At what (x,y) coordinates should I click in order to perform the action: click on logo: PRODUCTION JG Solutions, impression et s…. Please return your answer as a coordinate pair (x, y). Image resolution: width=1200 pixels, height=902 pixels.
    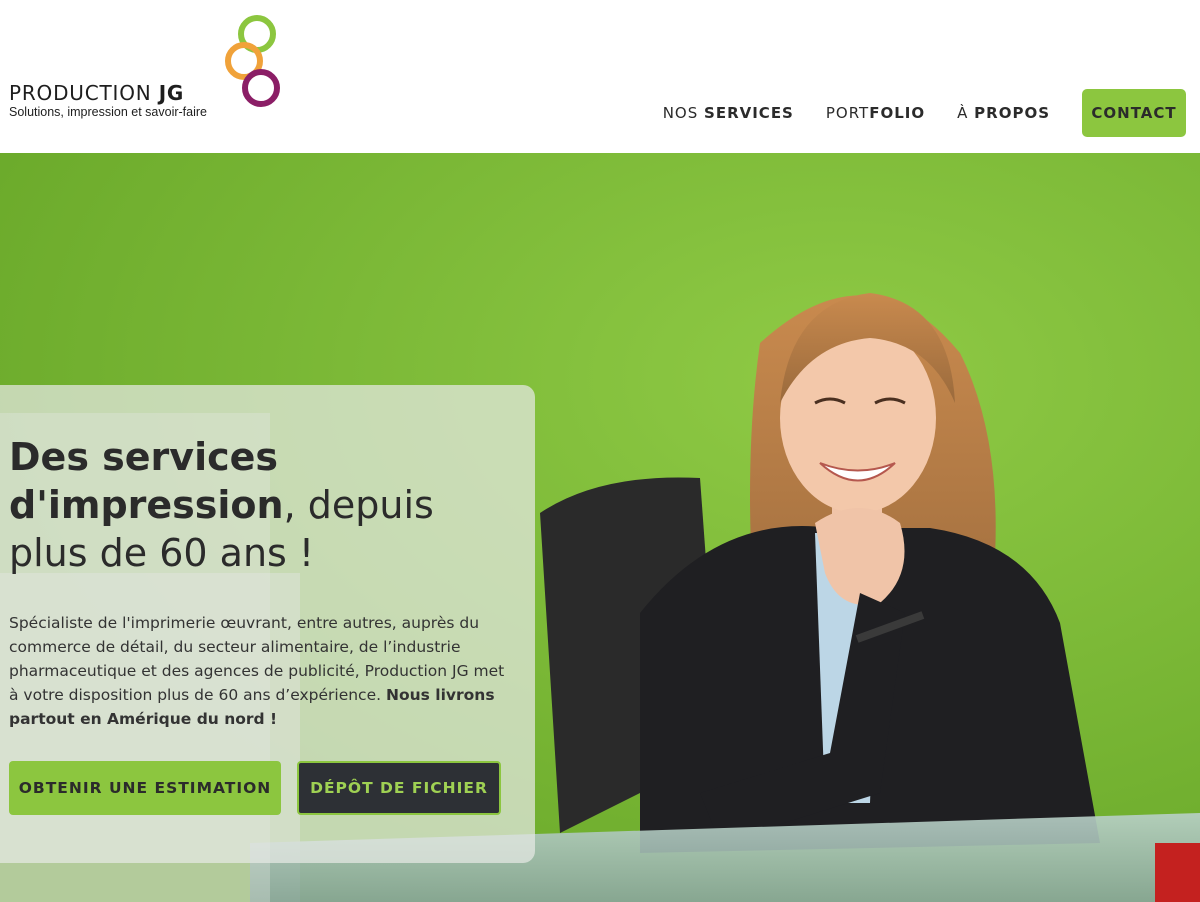
    Looking at the image, I should click on (150, 76).